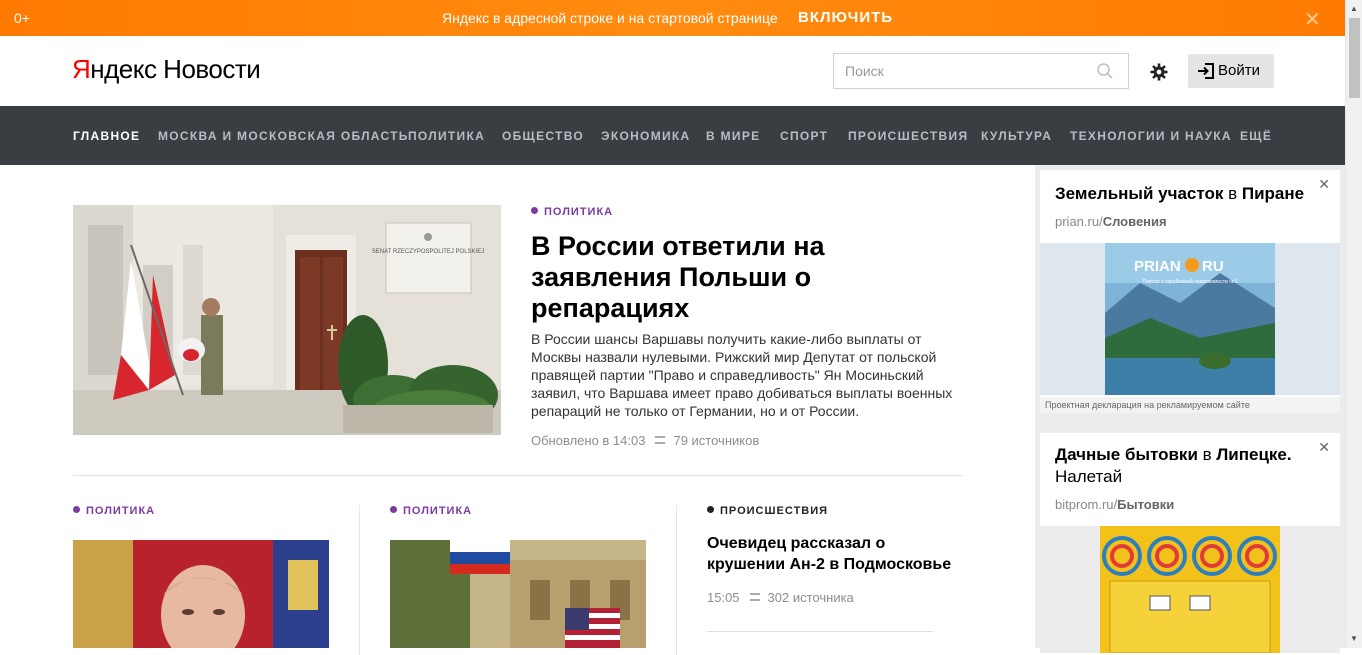  Describe the element at coordinates (1016, 136) in the screenshot. I see `nav-item-culture: КУЛЬТУРА` at that location.